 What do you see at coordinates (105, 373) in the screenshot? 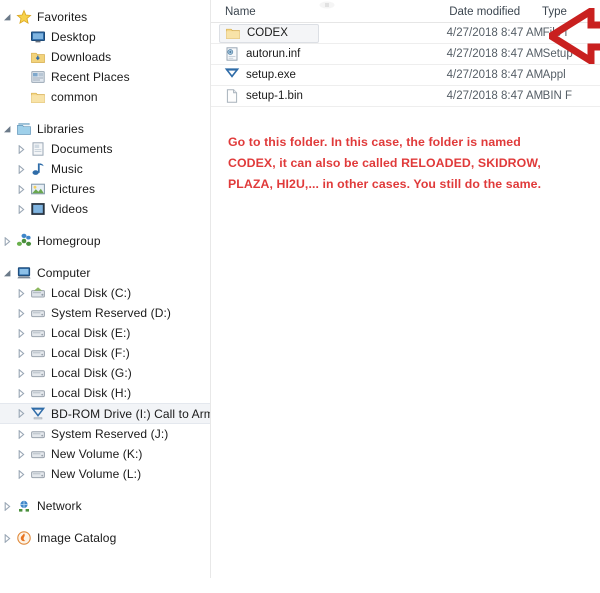
I see `sidebar-item-local-disk-g: Local Disk (G:)` at bounding box center [105, 373].